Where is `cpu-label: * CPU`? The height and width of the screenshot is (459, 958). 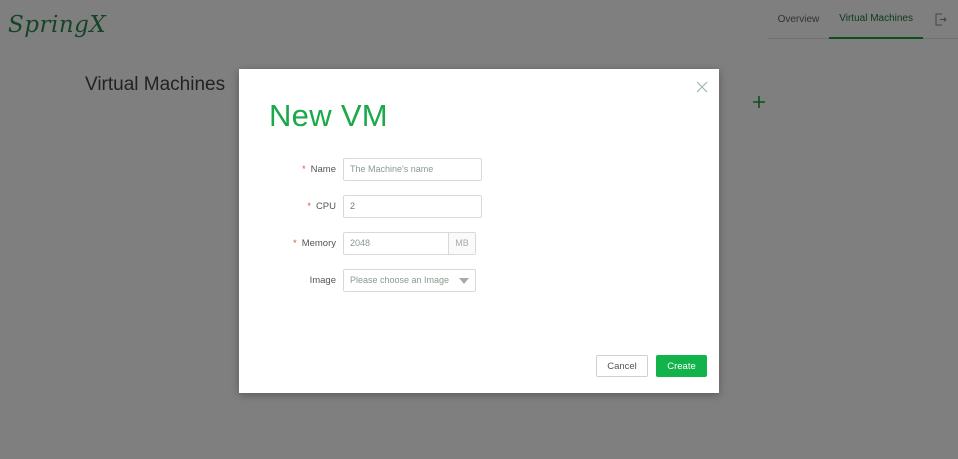
cpu-label: * CPU is located at coordinates (321, 206).